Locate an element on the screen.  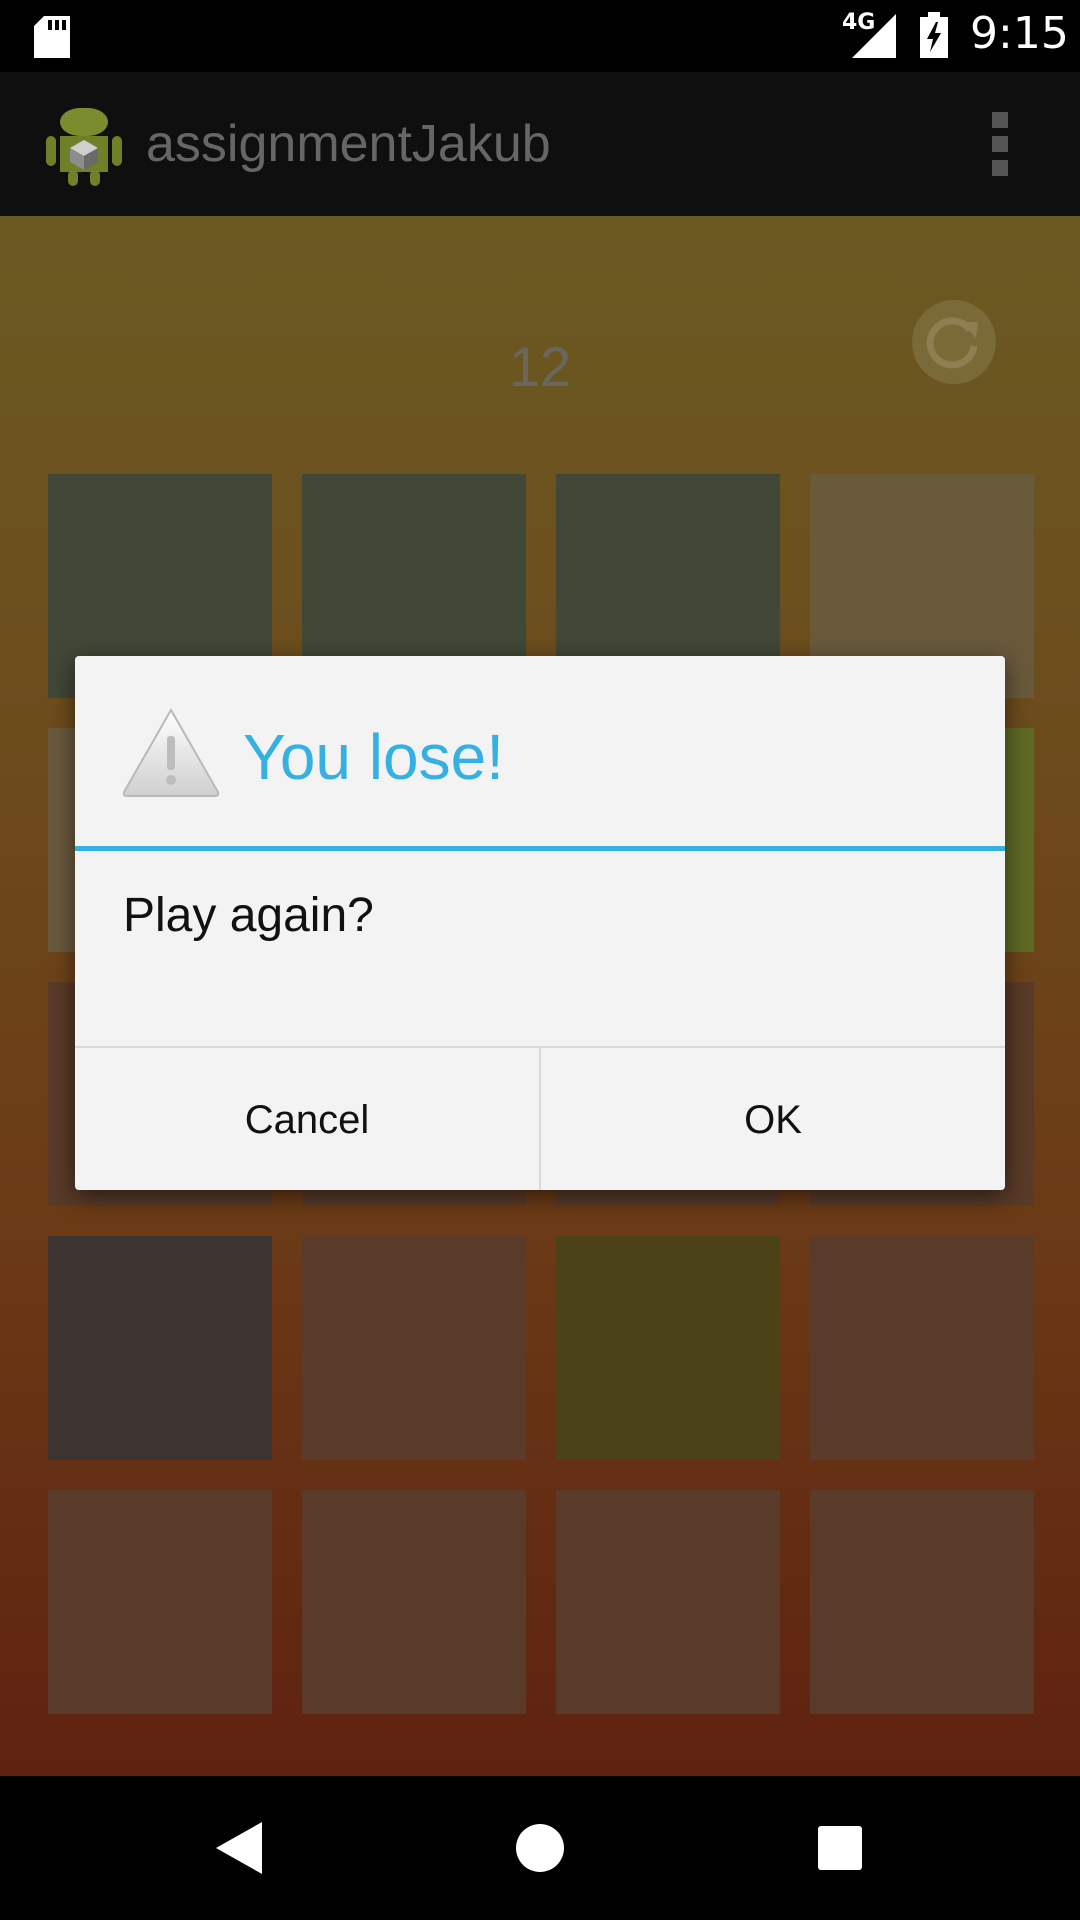
refresh-icon is located at coordinates (952, 343).